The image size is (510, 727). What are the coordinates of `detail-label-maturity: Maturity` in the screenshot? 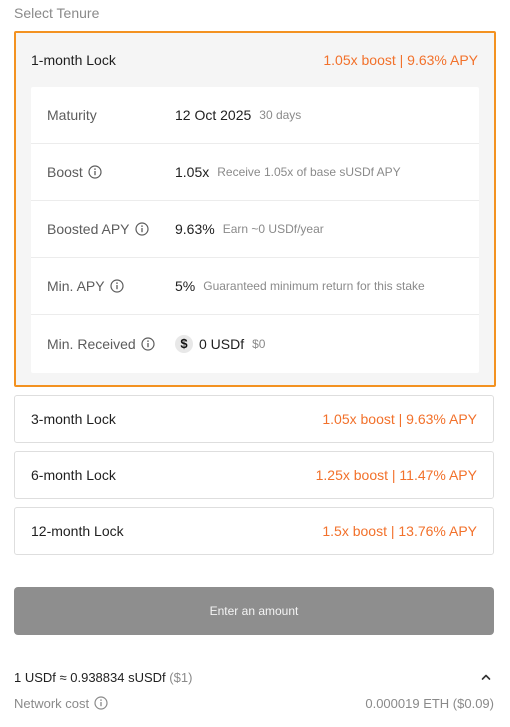 It's located at (111, 115).